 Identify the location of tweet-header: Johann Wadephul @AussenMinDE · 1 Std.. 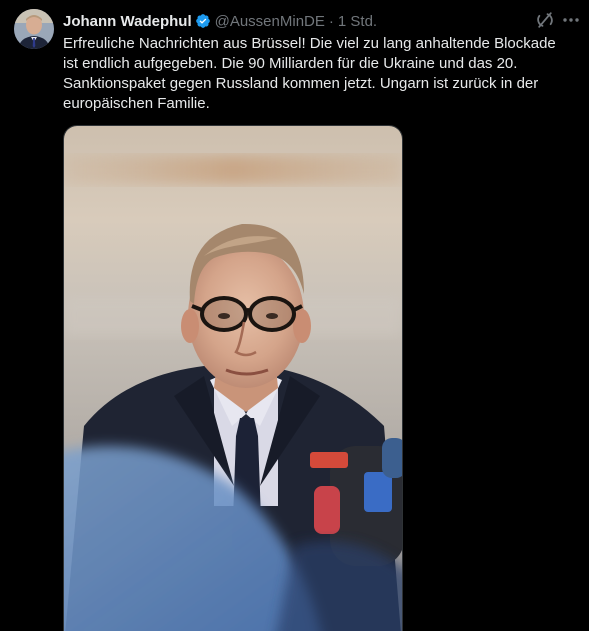
(220, 21).